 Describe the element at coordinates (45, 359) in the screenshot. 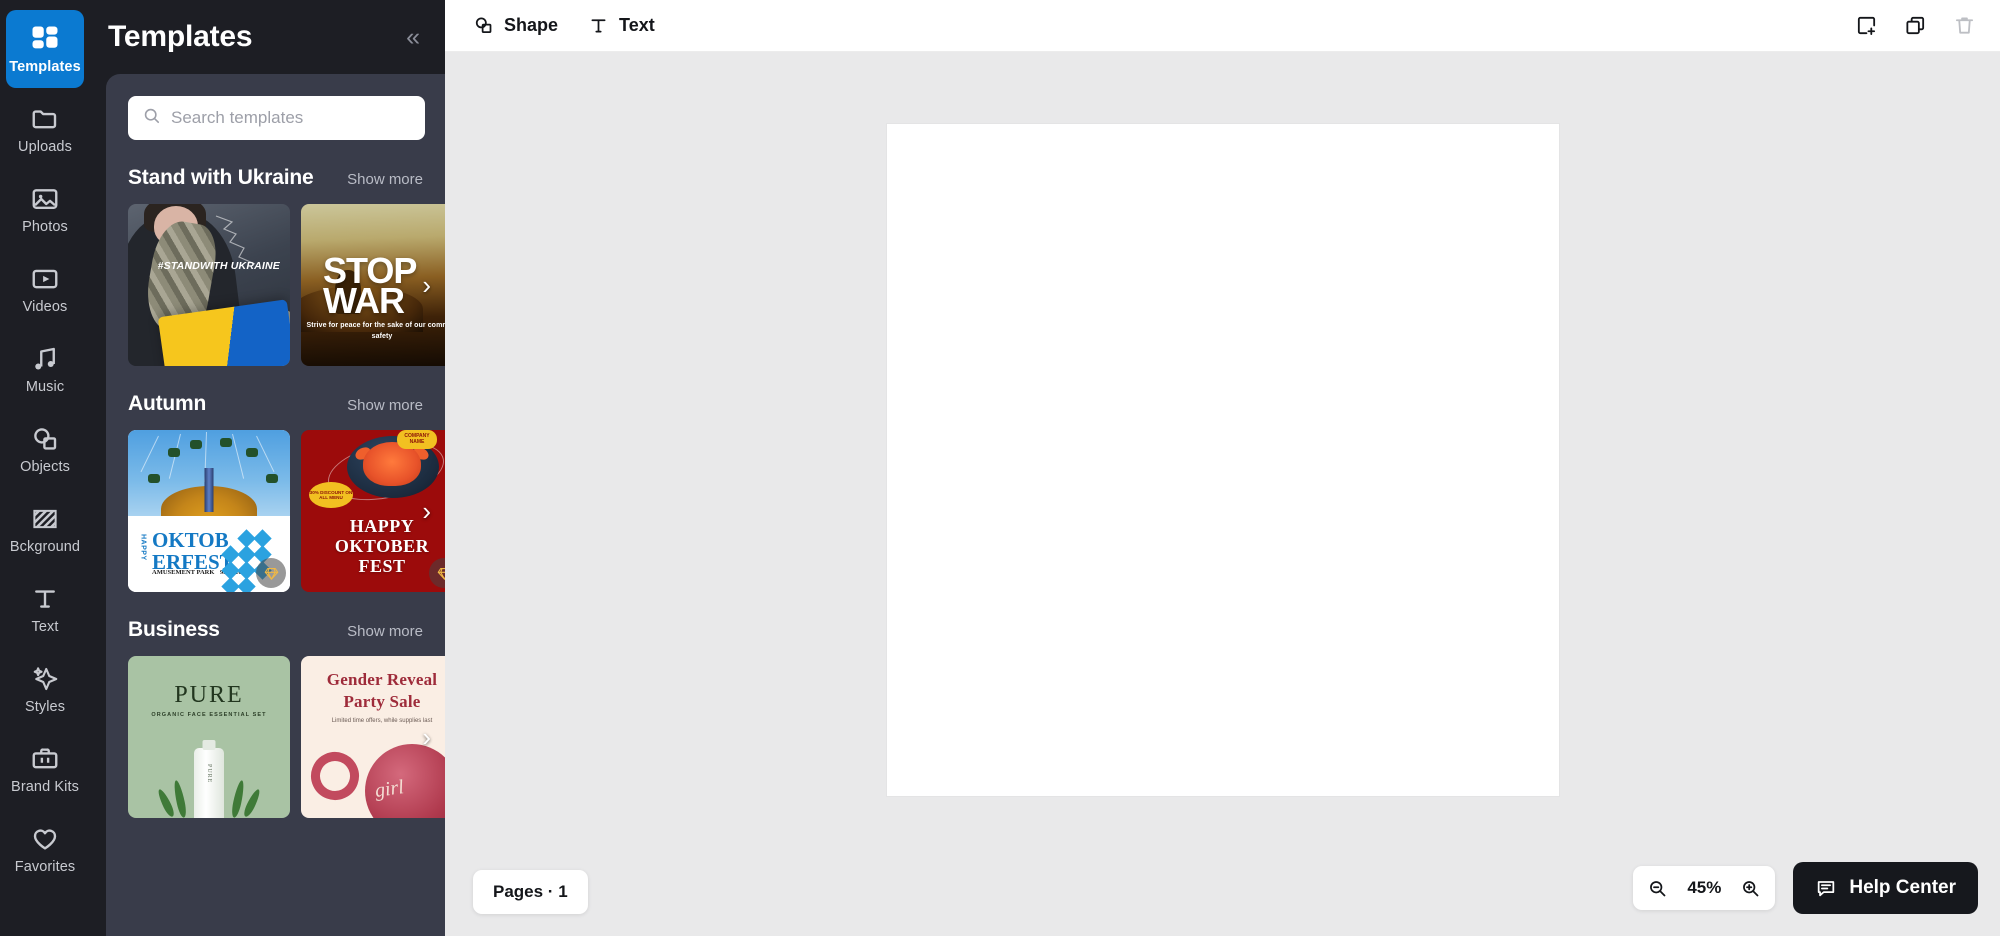

I see `music-icon` at that location.